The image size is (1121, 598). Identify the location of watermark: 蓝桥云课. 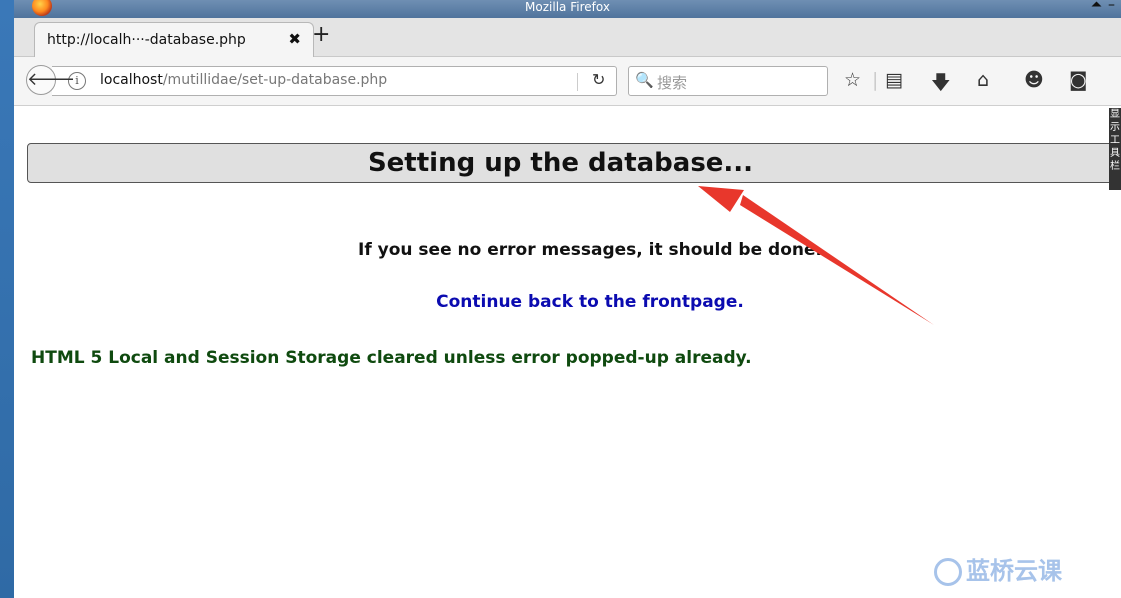
(998, 568).